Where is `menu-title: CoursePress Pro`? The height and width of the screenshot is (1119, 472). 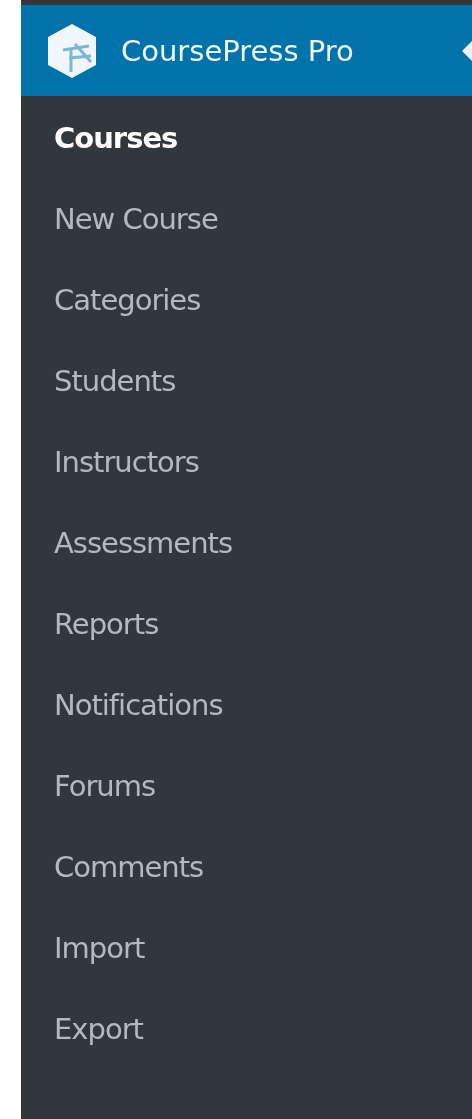 menu-title: CoursePress Pro is located at coordinates (237, 50).